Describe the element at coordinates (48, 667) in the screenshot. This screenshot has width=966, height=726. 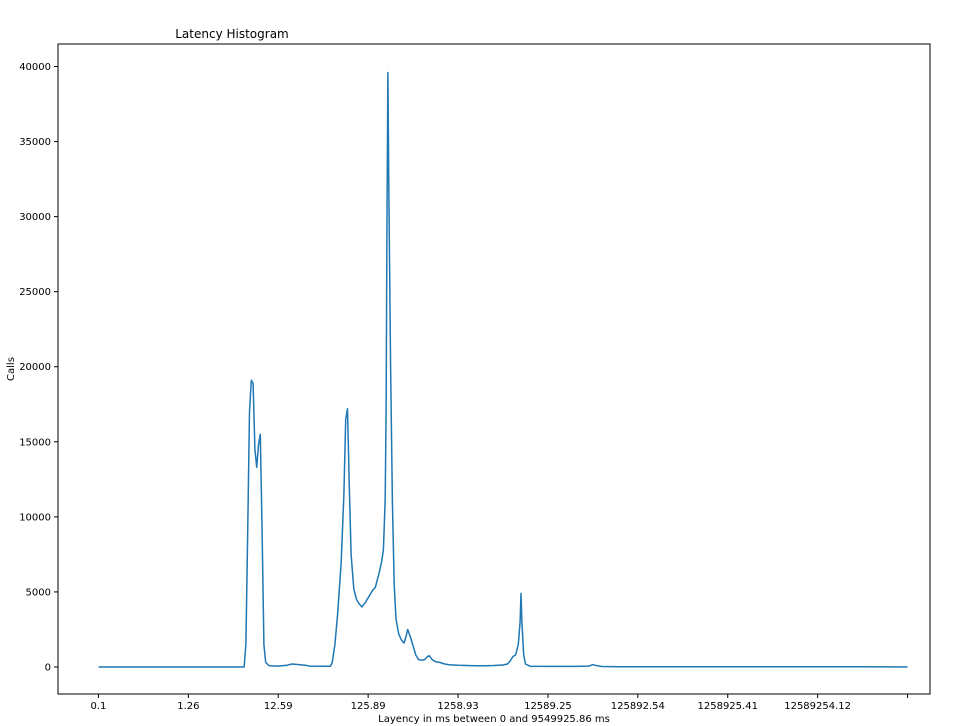
I see `y-tick-label: 0` at that location.